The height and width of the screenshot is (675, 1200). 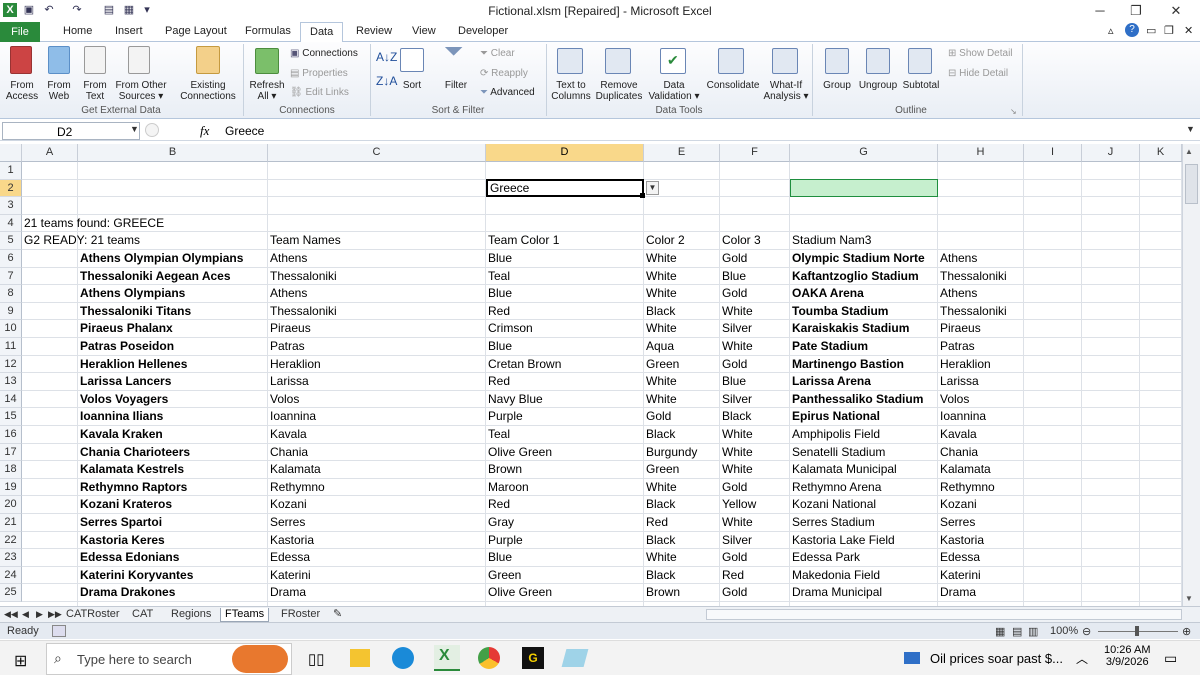 I want to click on cell-stadium-city: Piraeus, so click(x=959, y=329).